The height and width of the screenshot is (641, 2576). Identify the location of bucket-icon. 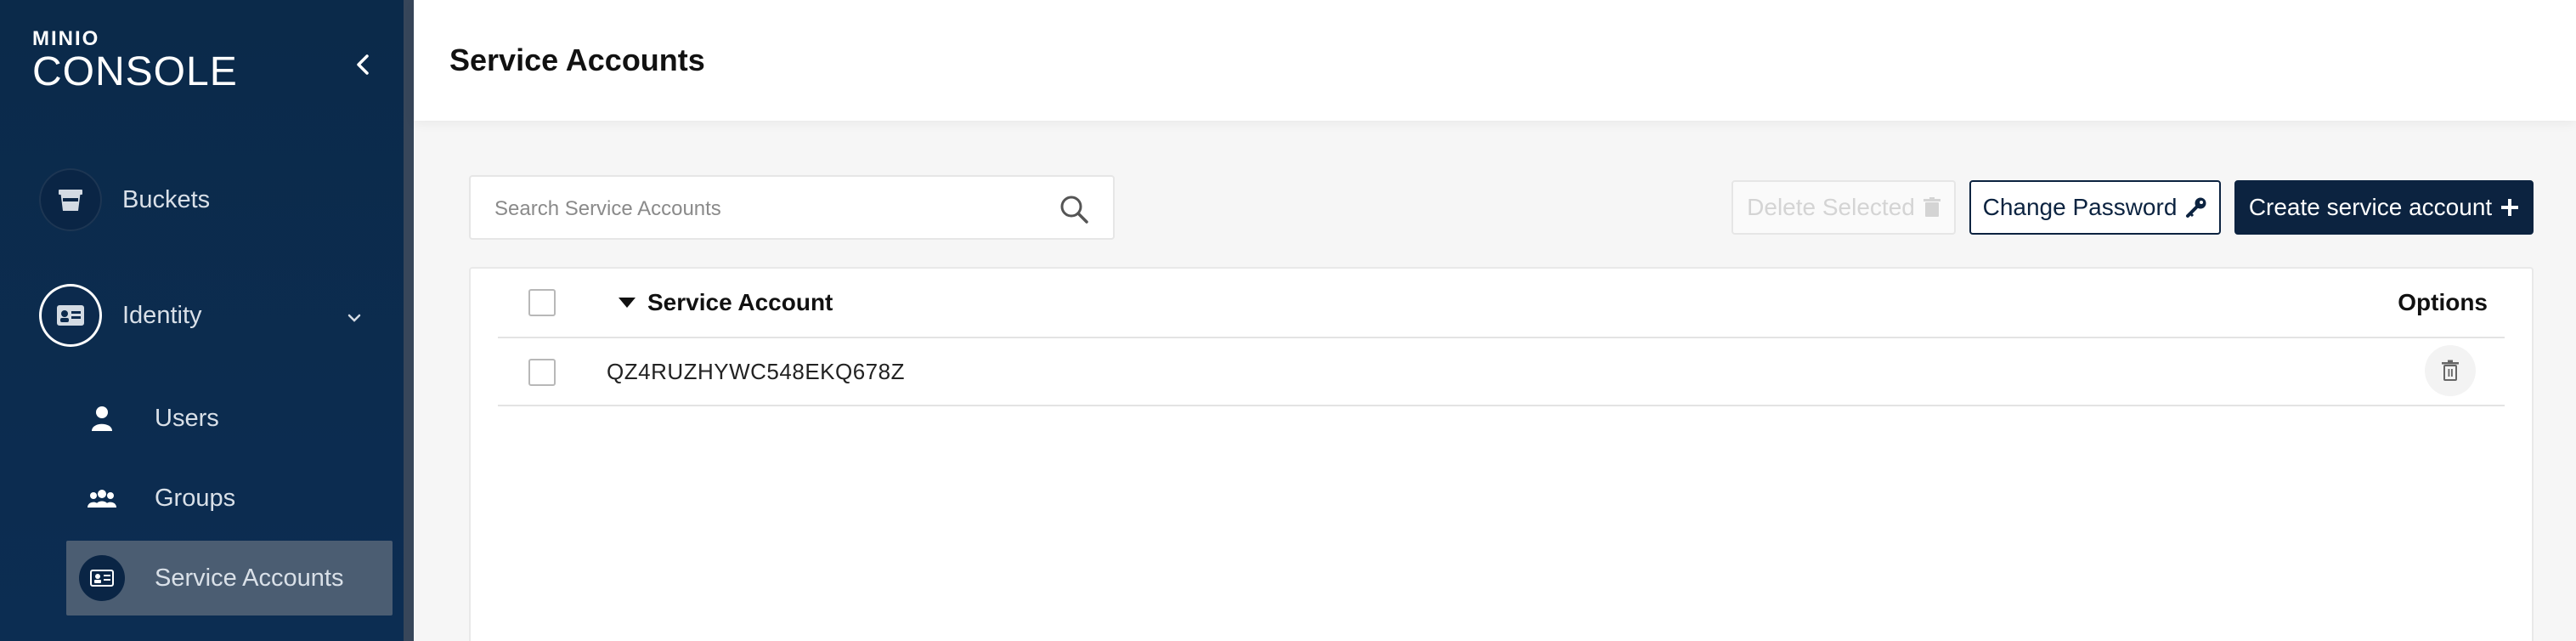
(70, 200).